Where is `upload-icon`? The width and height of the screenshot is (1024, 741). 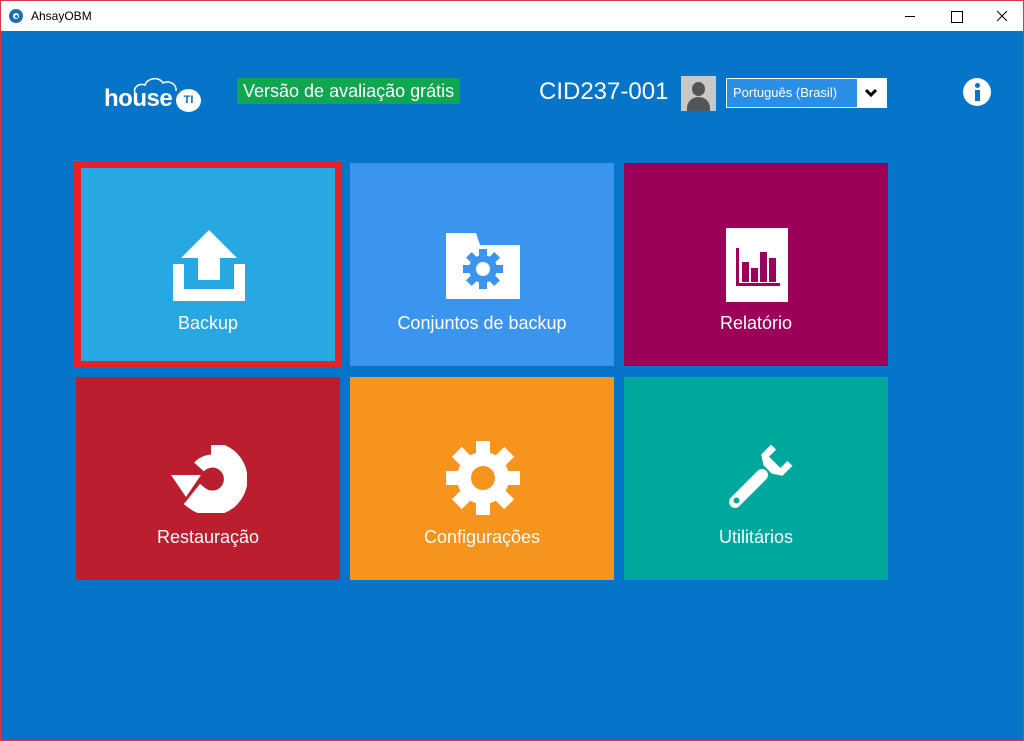 upload-icon is located at coordinates (209, 265).